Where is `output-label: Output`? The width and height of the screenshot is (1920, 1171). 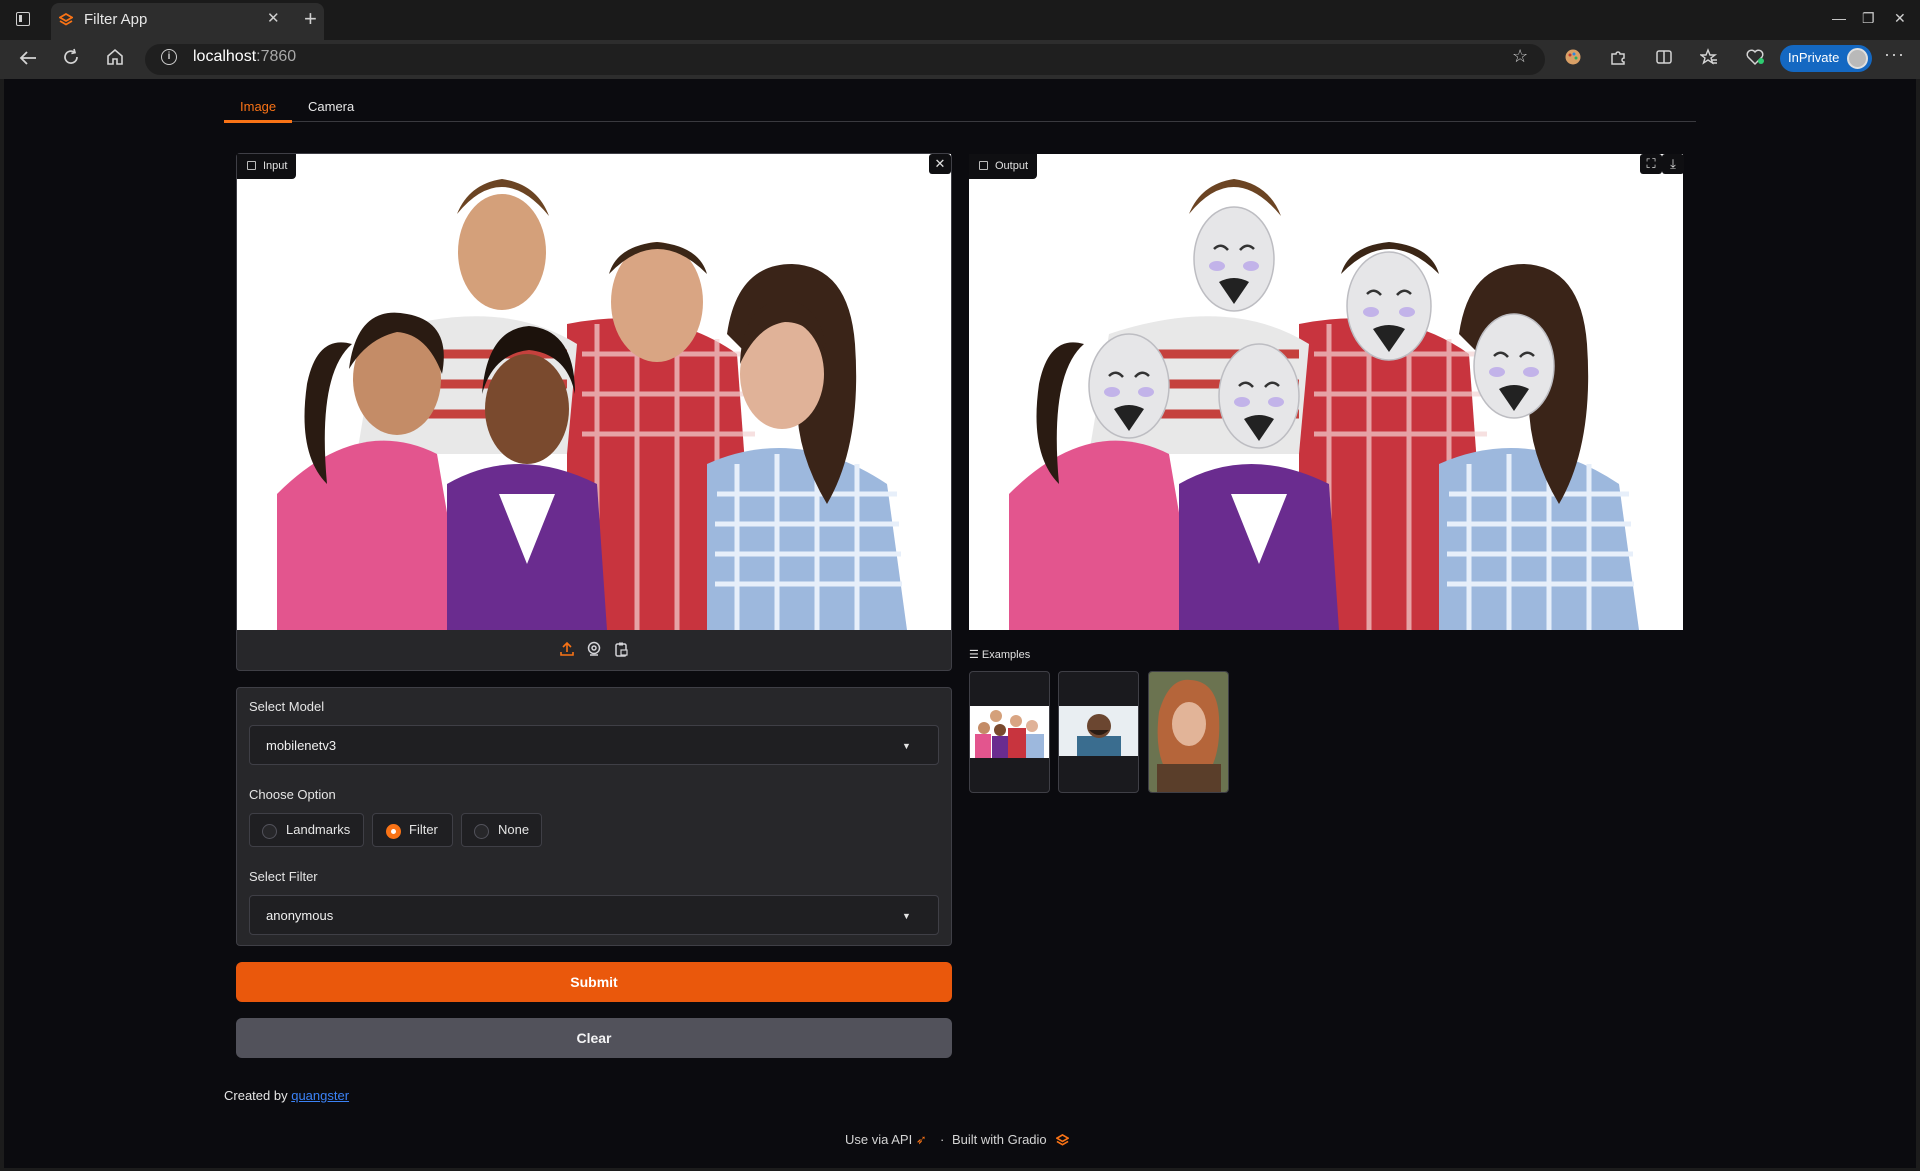
output-label: Output is located at coordinates (1003, 166).